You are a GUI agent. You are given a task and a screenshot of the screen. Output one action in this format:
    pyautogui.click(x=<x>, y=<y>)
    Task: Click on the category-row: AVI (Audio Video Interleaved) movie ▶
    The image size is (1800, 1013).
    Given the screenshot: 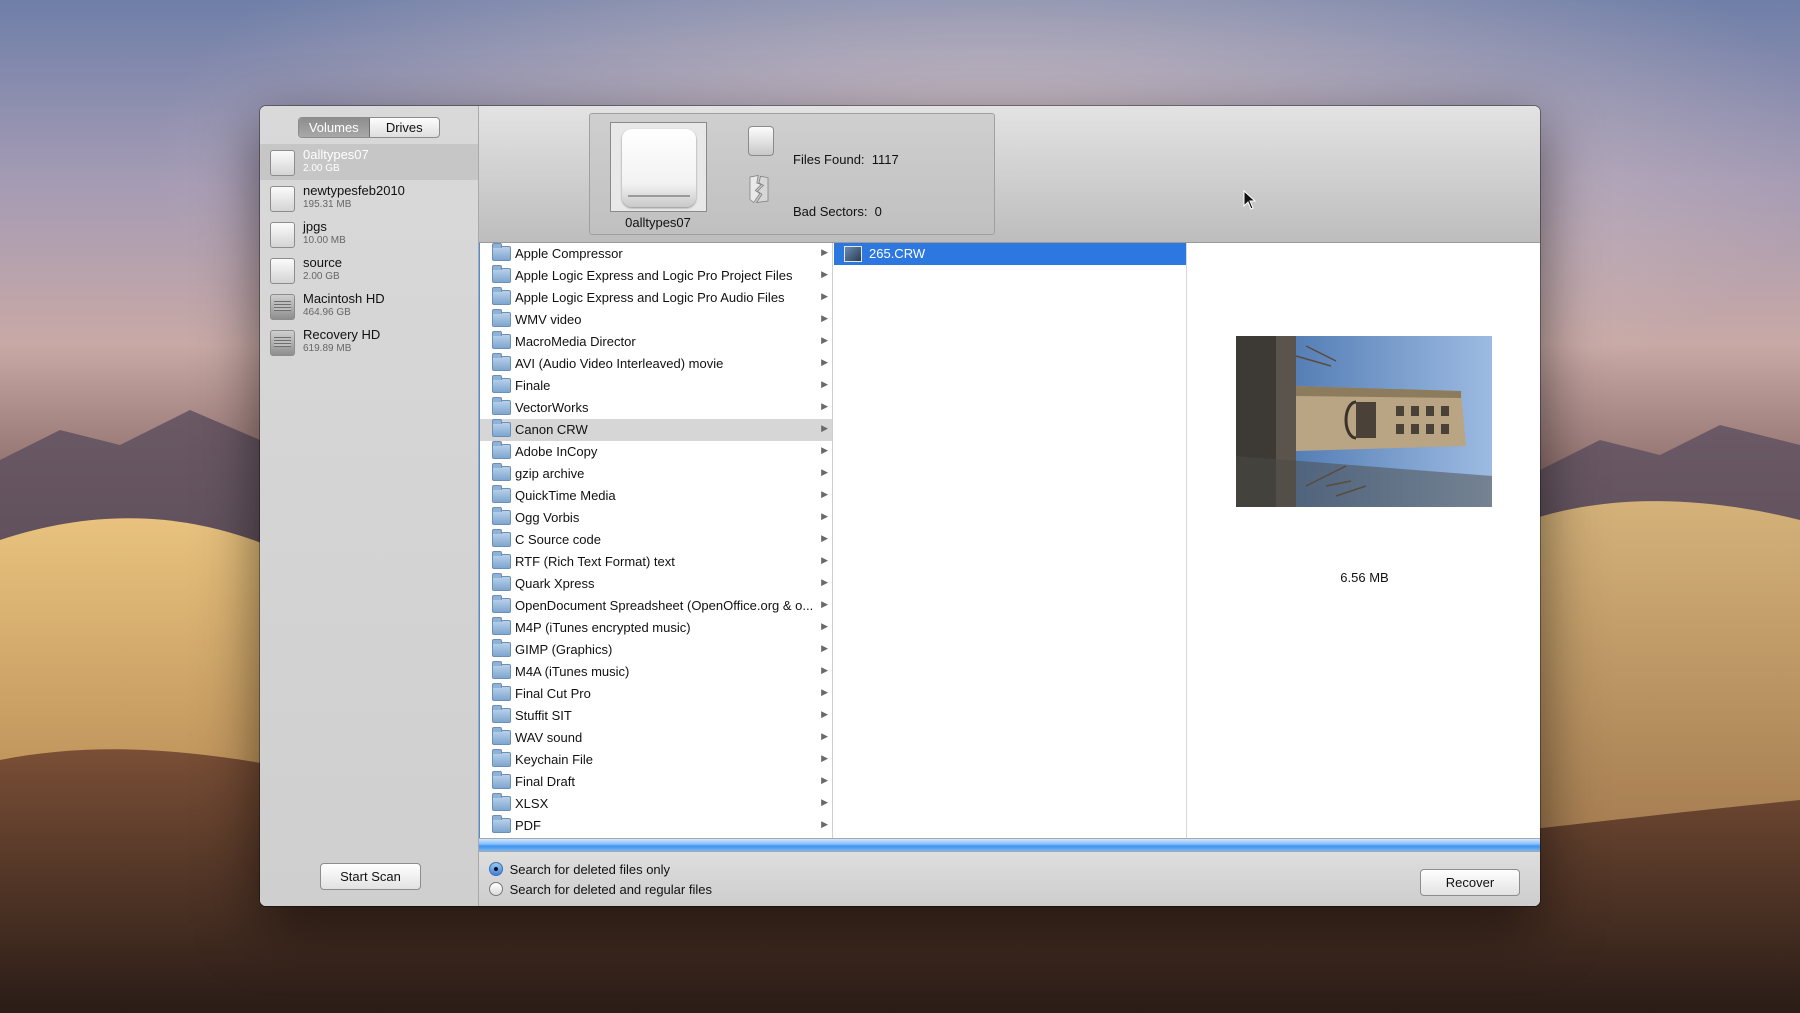 What is the action you would take?
    pyautogui.click(x=656, y=364)
    